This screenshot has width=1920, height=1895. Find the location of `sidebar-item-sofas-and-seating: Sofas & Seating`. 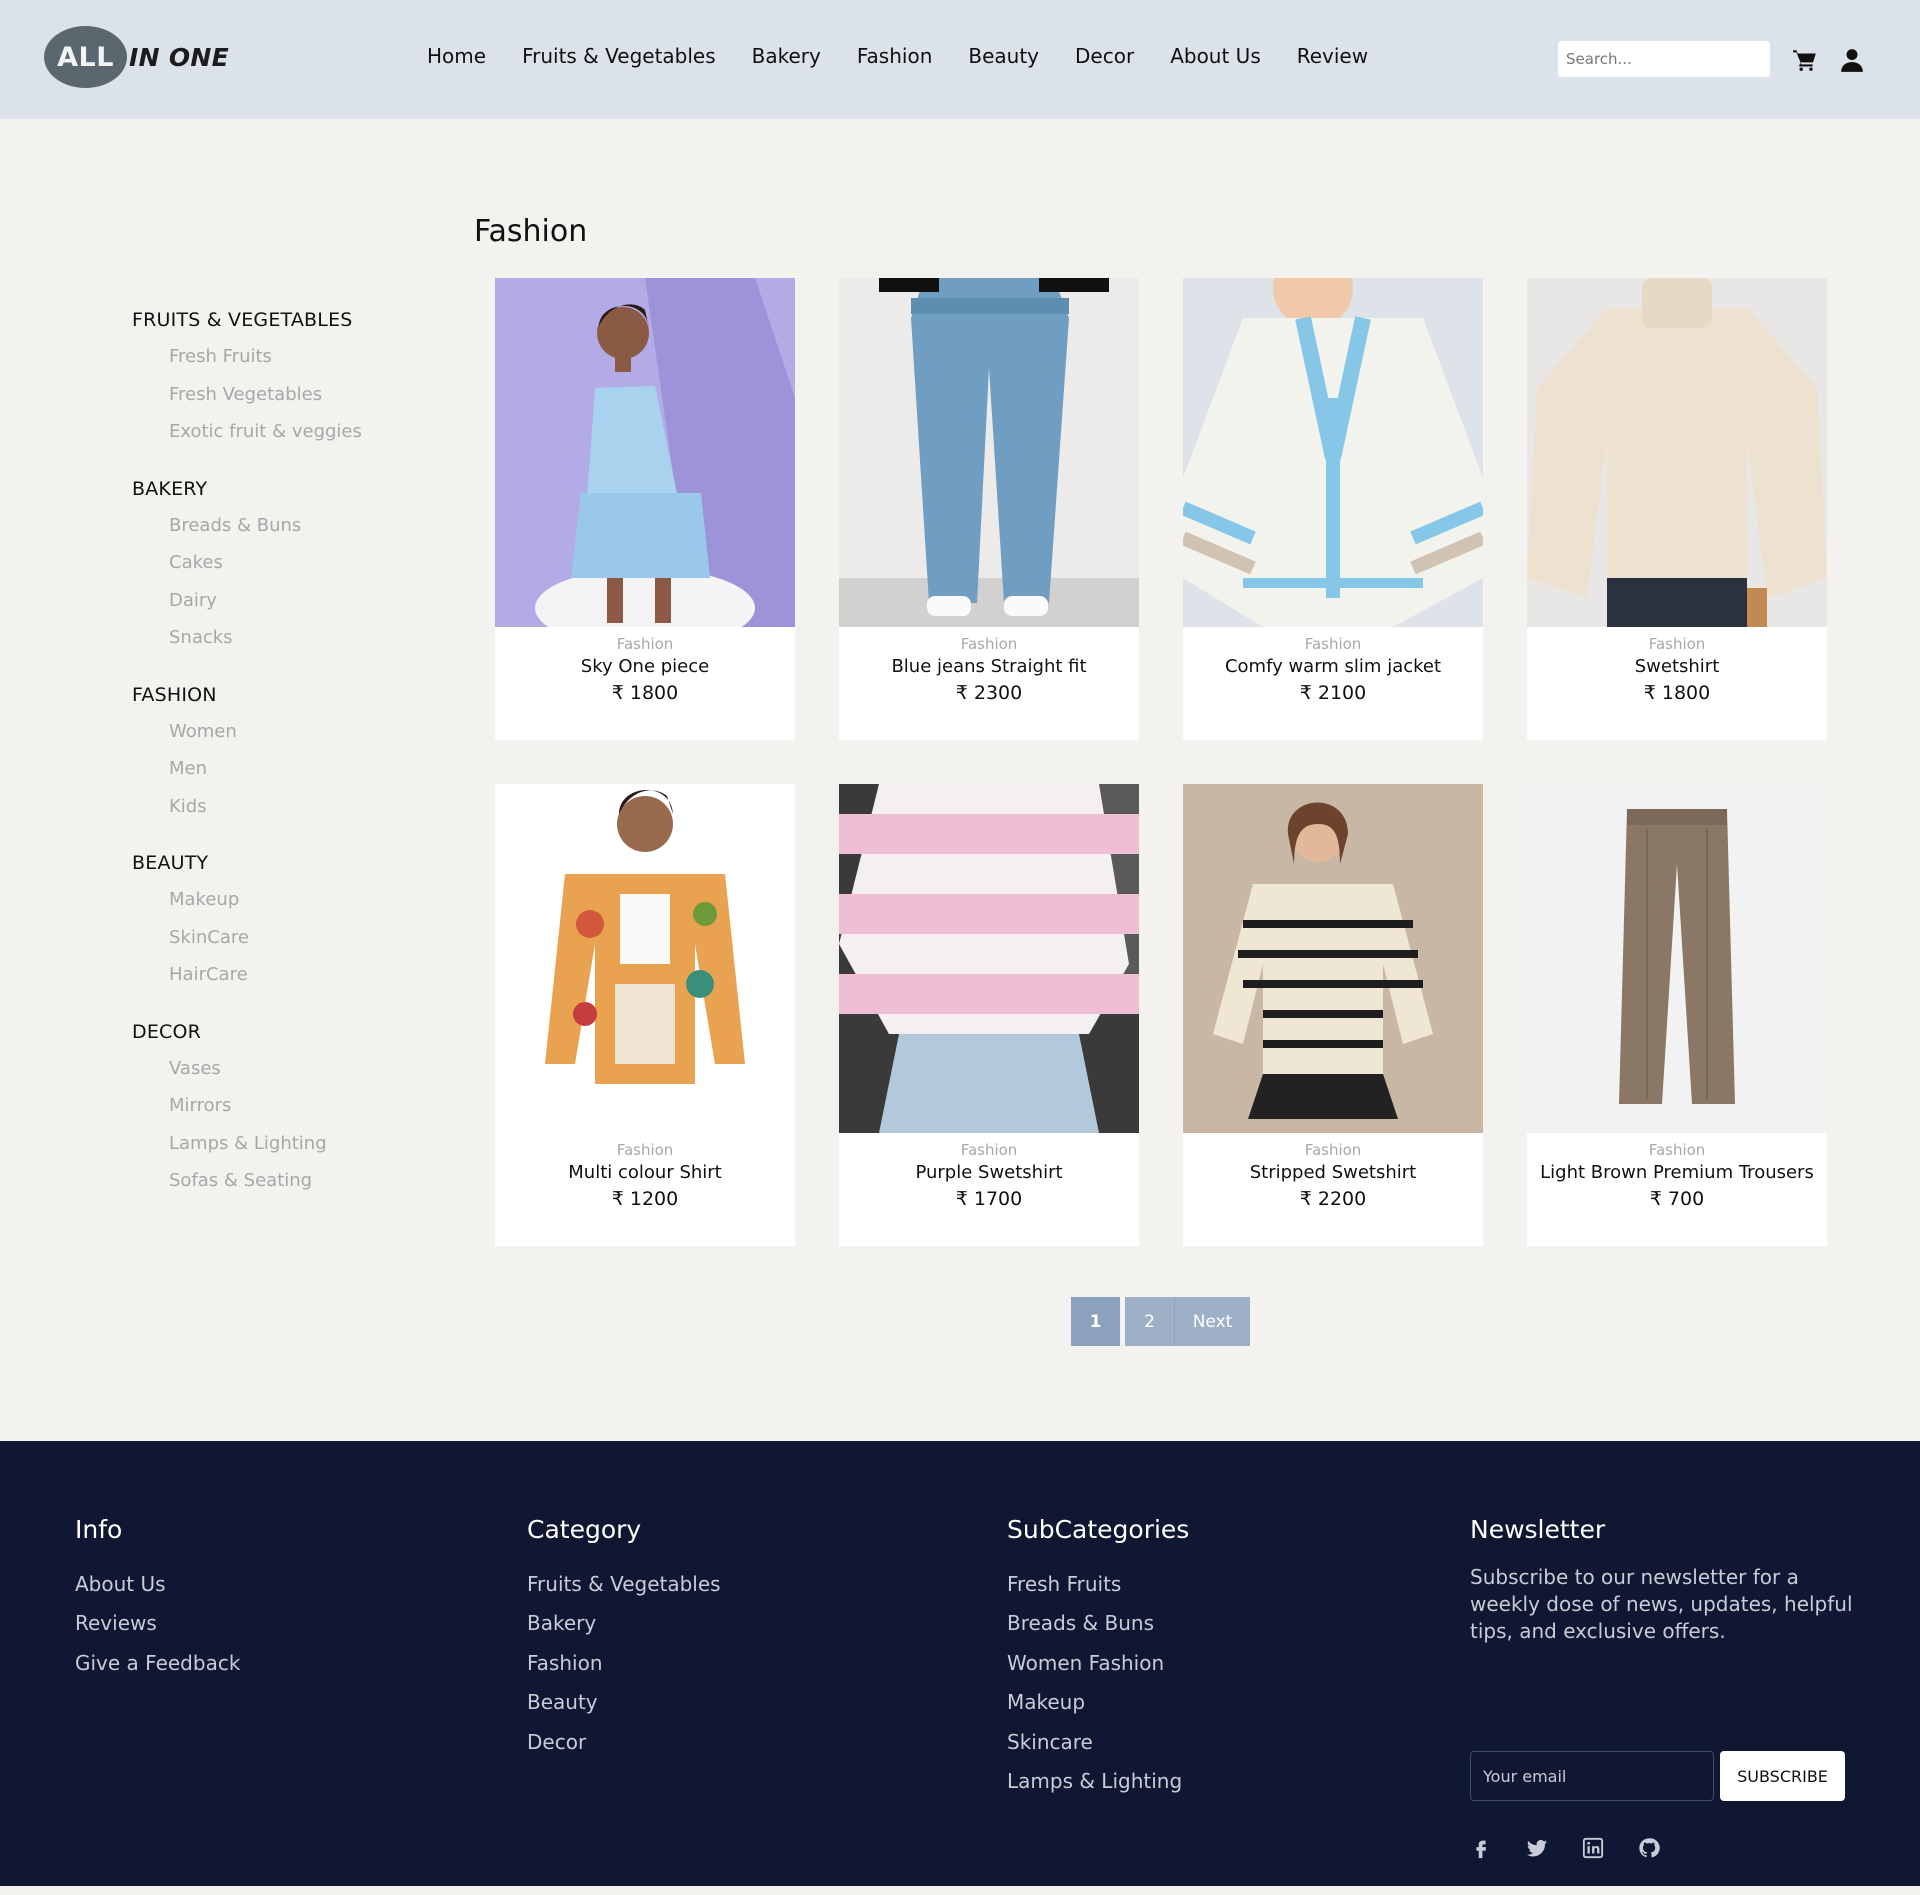

sidebar-item-sofas-and-seating: Sofas & Seating is located at coordinates (282, 1181).